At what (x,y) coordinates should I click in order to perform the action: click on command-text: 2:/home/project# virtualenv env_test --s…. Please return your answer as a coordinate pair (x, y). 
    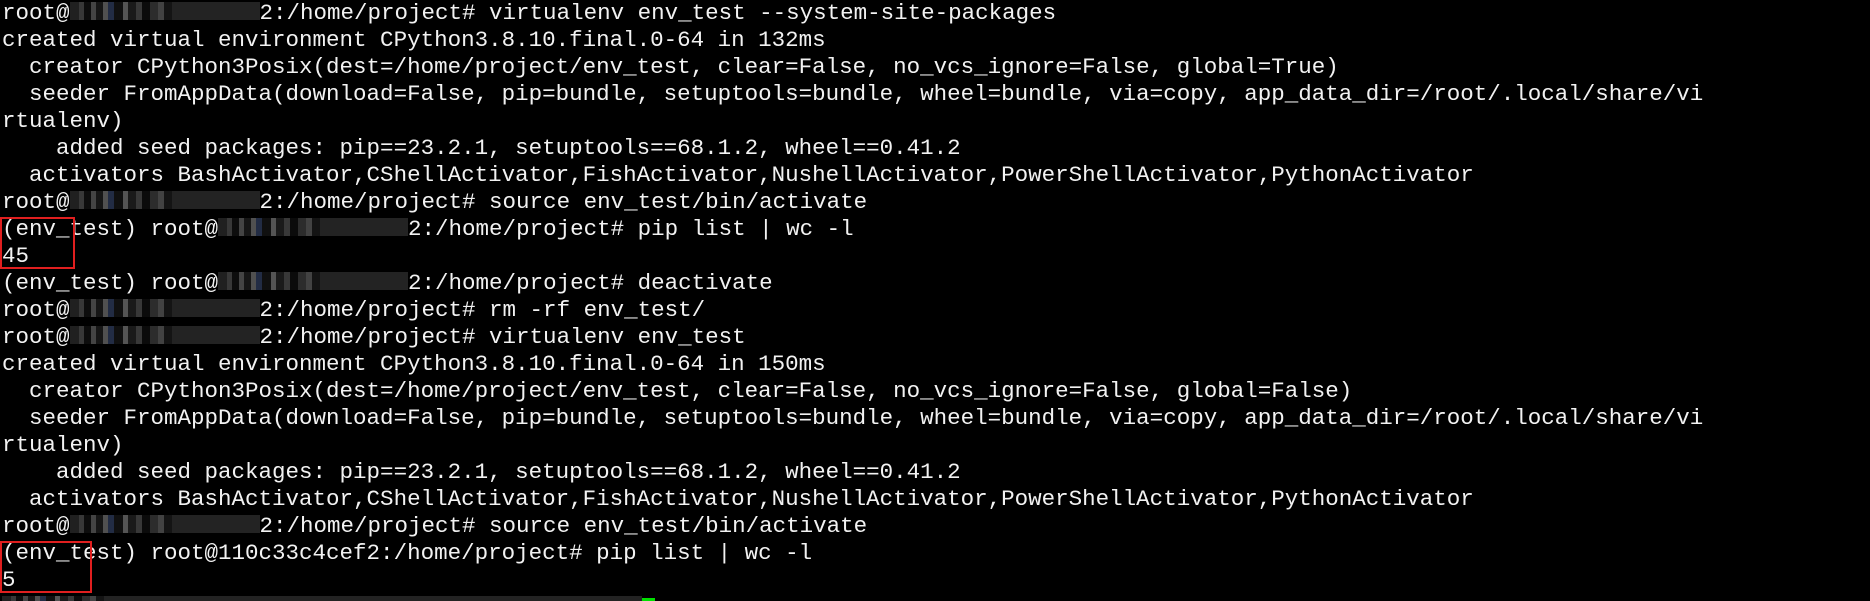
    Looking at the image, I should click on (658, 13).